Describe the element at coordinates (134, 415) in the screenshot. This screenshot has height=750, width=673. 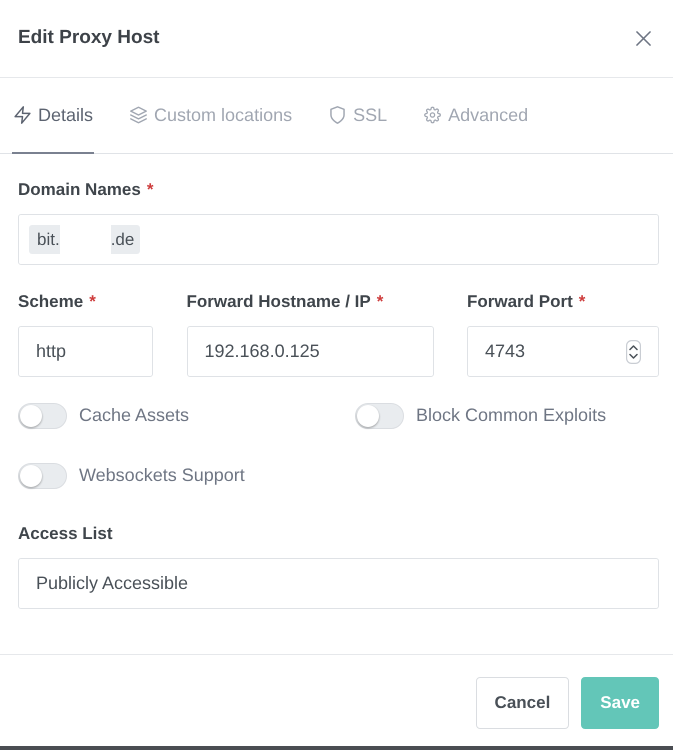
I see `toggle-label: Cache Assets` at that location.